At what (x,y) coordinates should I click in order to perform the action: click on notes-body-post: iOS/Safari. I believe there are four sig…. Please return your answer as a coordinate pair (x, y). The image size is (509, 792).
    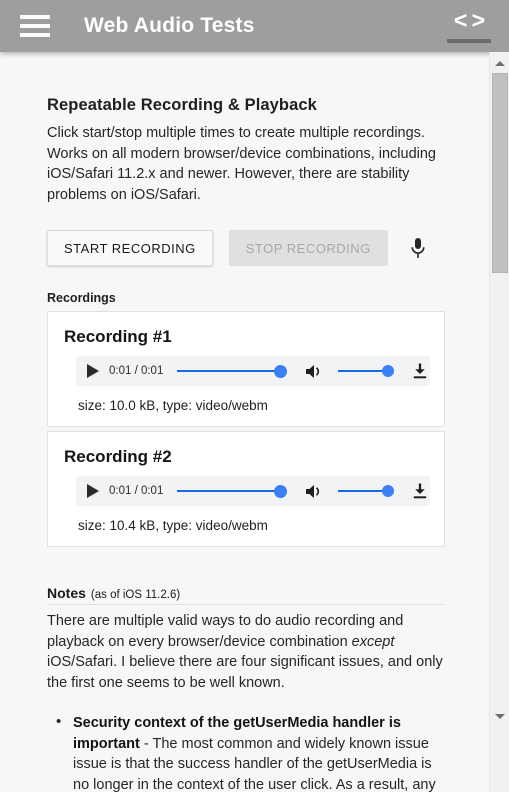
    Looking at the image, I should click on (245, 672).